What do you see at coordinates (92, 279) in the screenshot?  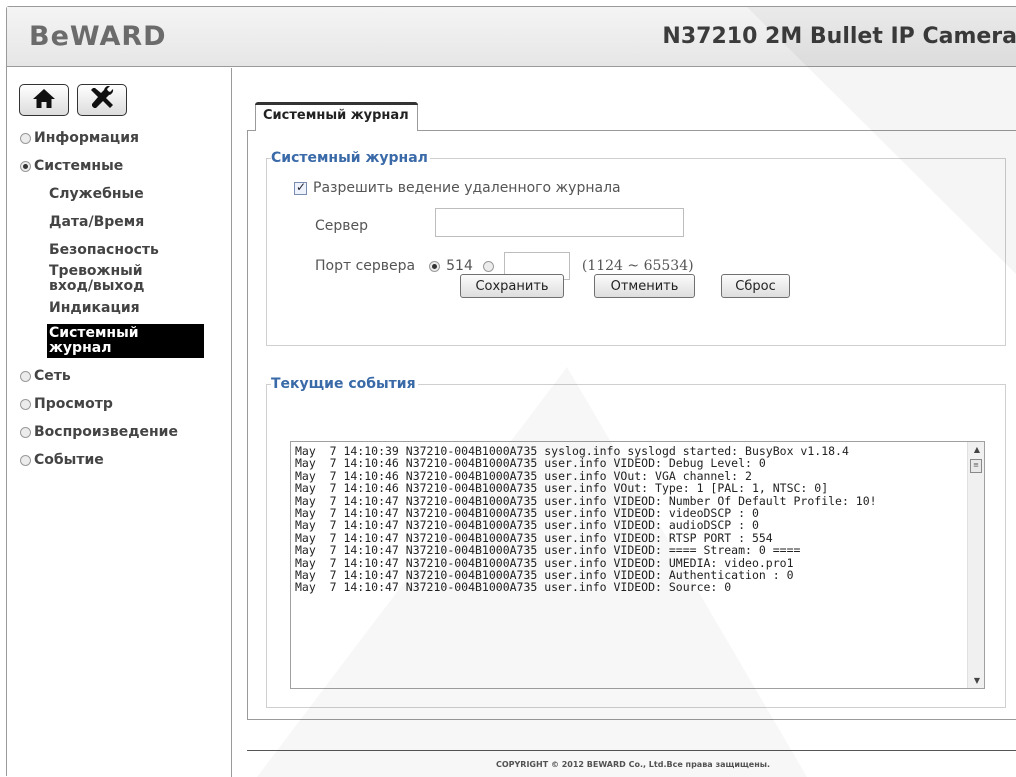 I see `sidebar-subitem-alarm-io: Тревожный вход/выход` at bounding box center [92, 279].